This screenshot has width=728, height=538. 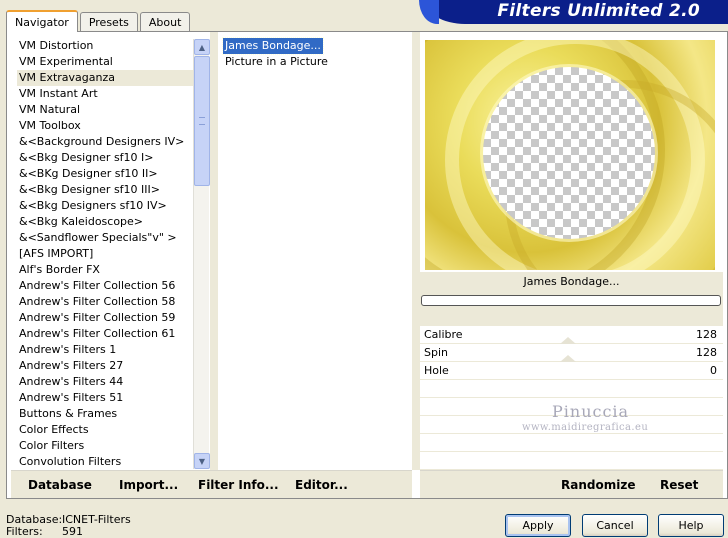 What do you see at coordinates (105, 398) in the screenshot?
I see `category-item: Andrew's Filters 51` at bounding box center [105, 398].